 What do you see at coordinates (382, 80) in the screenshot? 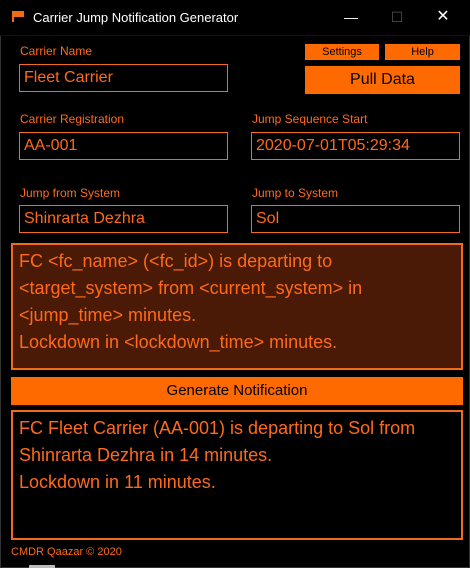
I see `pull-data-button: Pull Data` at bounding box center [382, 80].